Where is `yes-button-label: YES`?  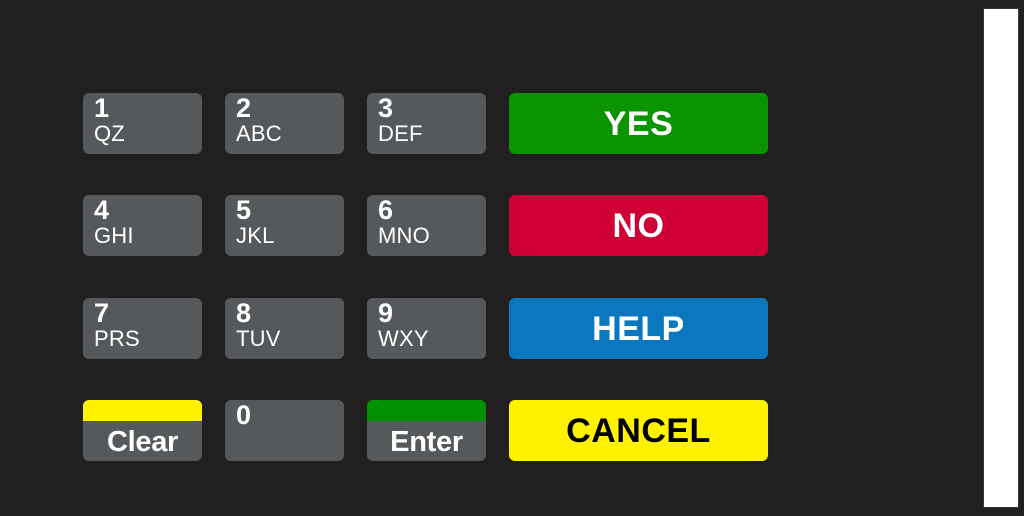
yes-button-label: YES is located at coordinates (638, 123).